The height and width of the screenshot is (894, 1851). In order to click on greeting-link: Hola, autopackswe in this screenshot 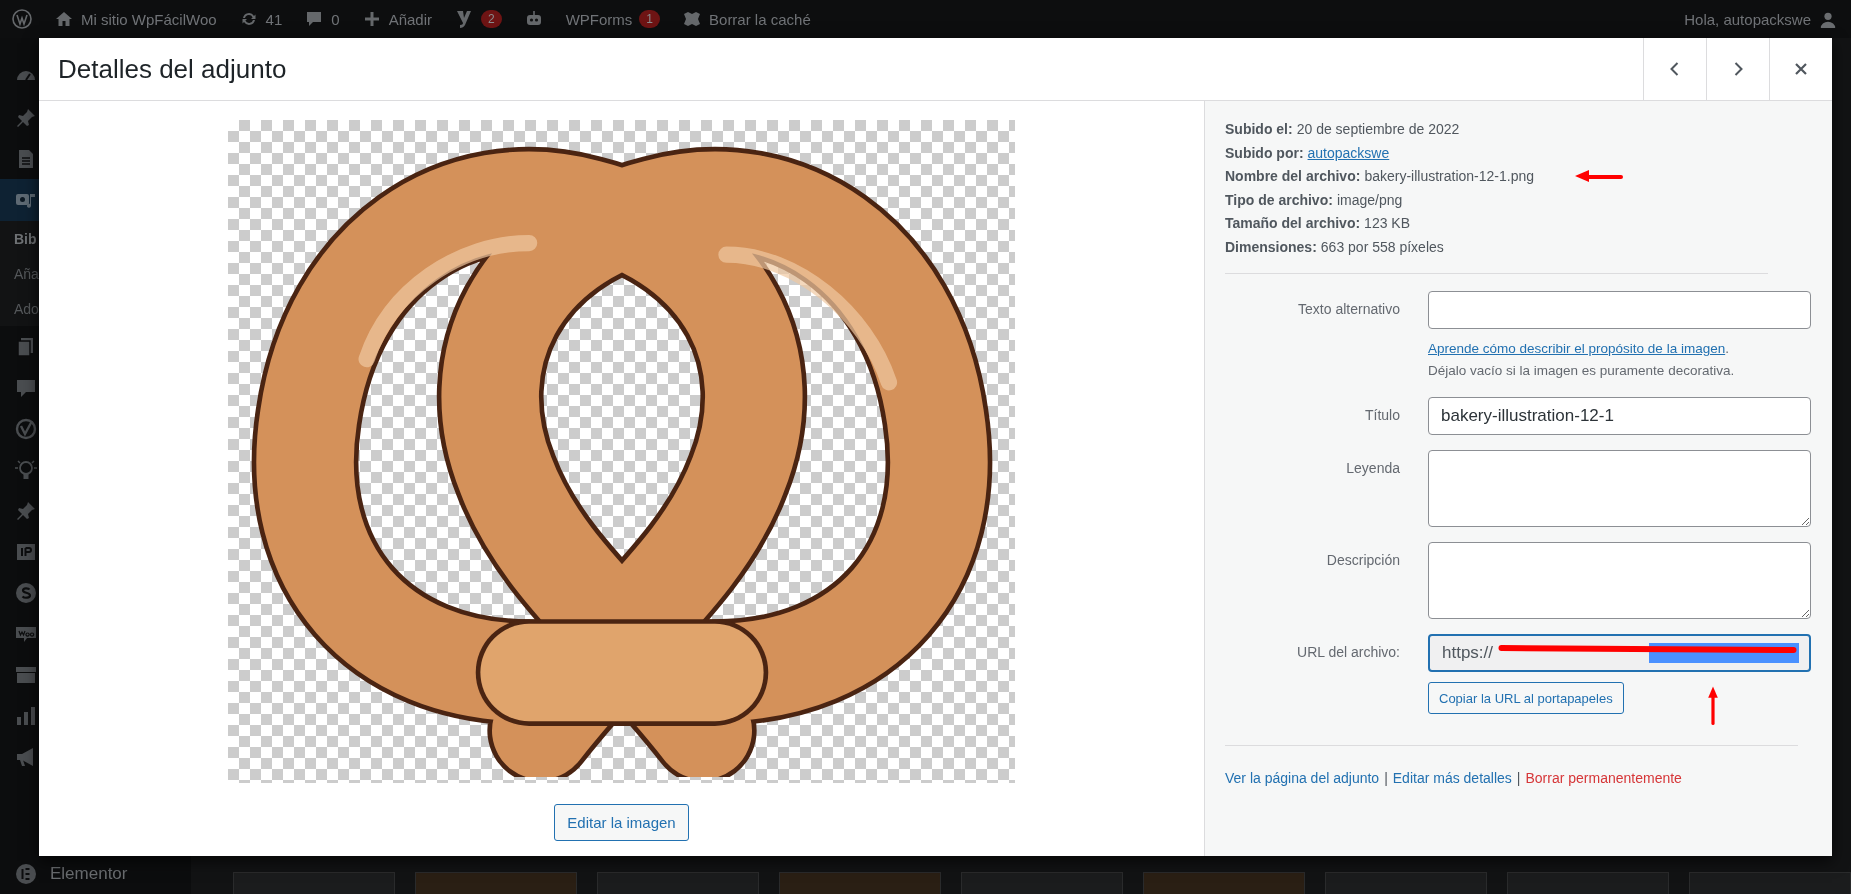, I will do `click(1747, 19)`.